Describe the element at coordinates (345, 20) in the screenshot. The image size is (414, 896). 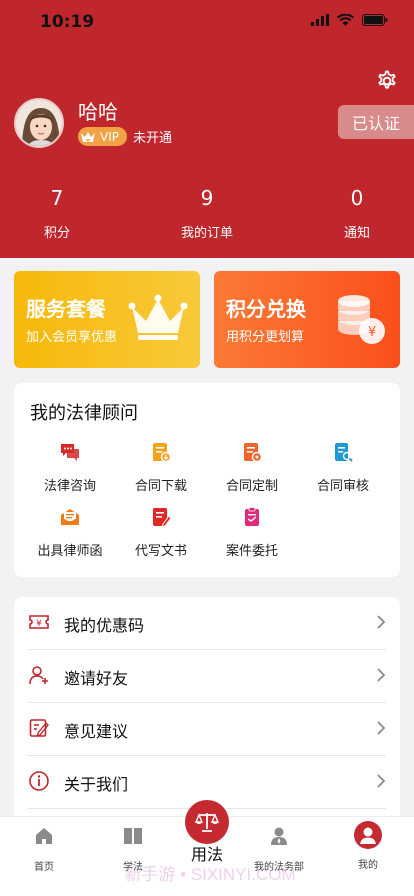
I see `wifi-icon` at that location.